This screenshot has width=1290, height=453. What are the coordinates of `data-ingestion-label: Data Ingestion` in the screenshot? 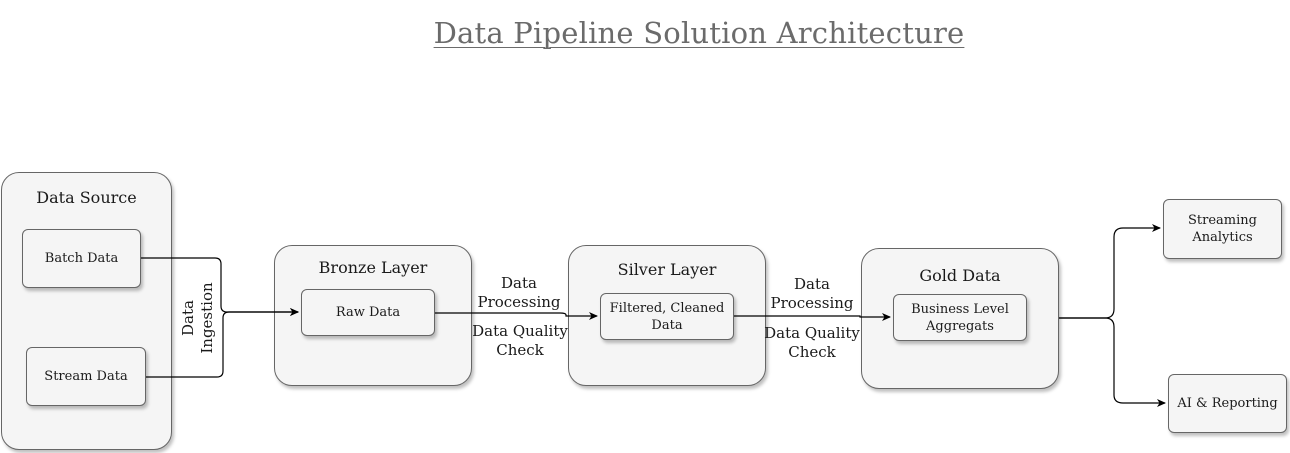 It's located at (197, 318).